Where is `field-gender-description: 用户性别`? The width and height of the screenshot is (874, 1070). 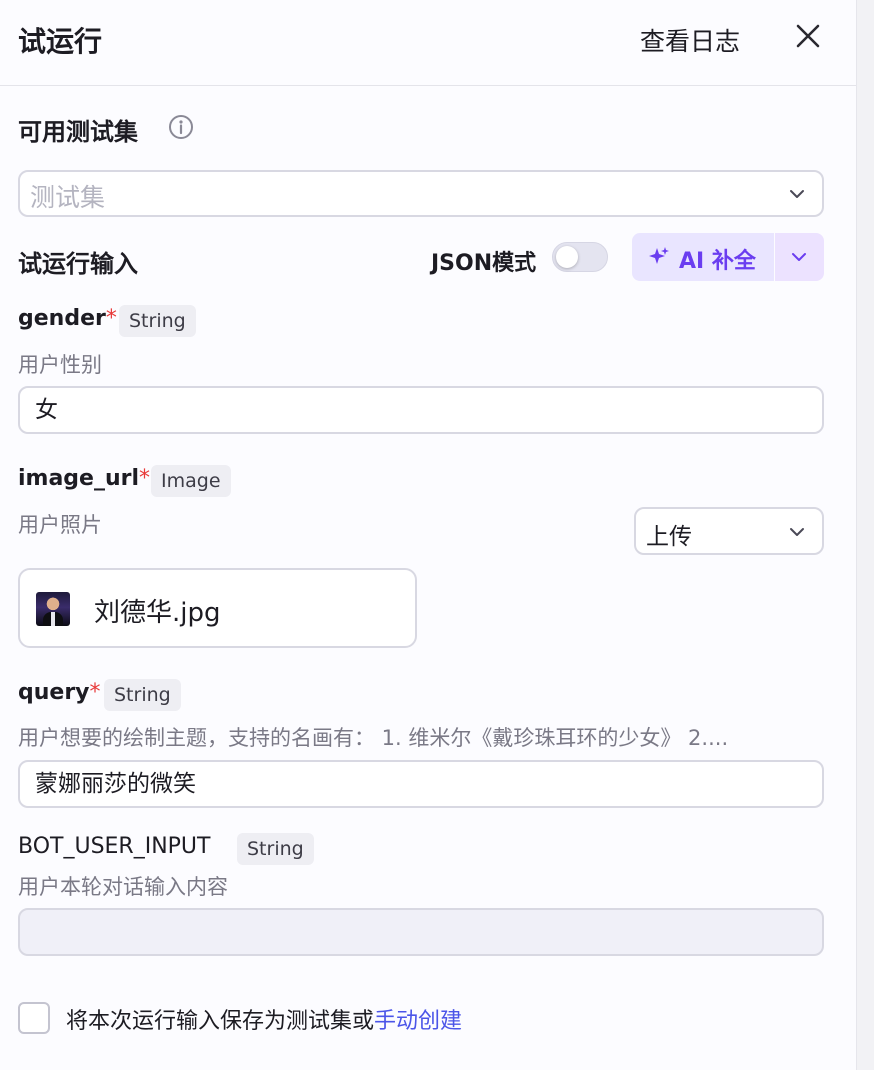
field-gender-description: 用户性别 is located at coordinates (60, 365).